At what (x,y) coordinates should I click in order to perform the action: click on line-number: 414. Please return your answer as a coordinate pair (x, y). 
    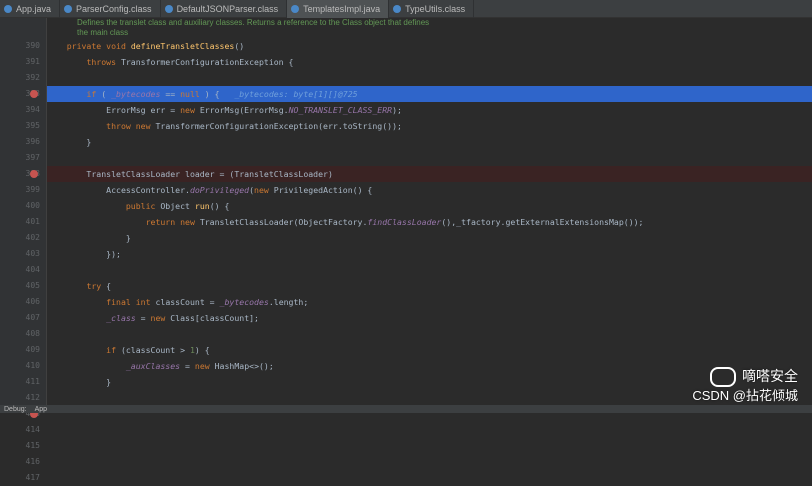
    Looking at the image, I should click on (32, 429).